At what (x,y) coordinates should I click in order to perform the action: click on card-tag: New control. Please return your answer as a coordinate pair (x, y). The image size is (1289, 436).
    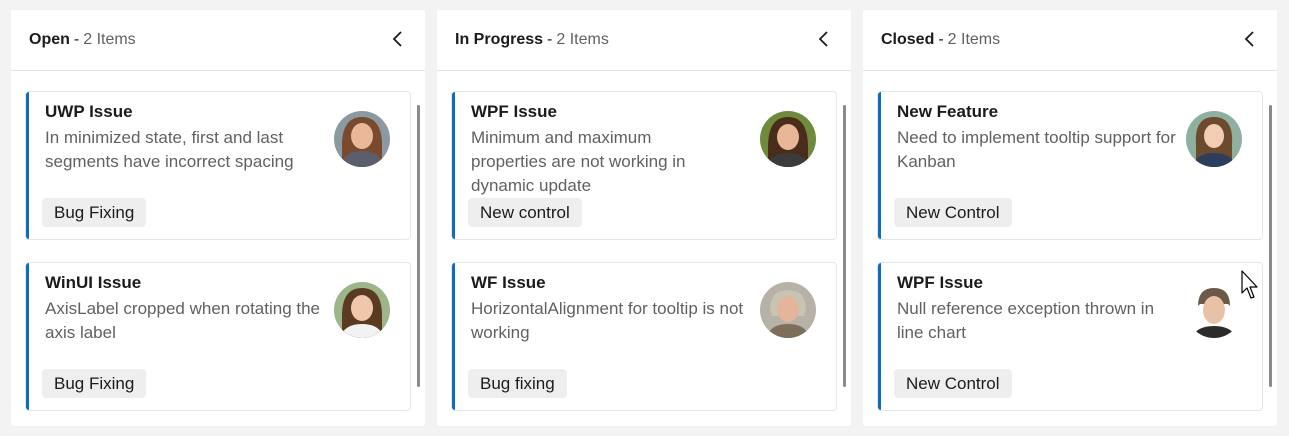
    Looking at the image, I should click on (525, 212).